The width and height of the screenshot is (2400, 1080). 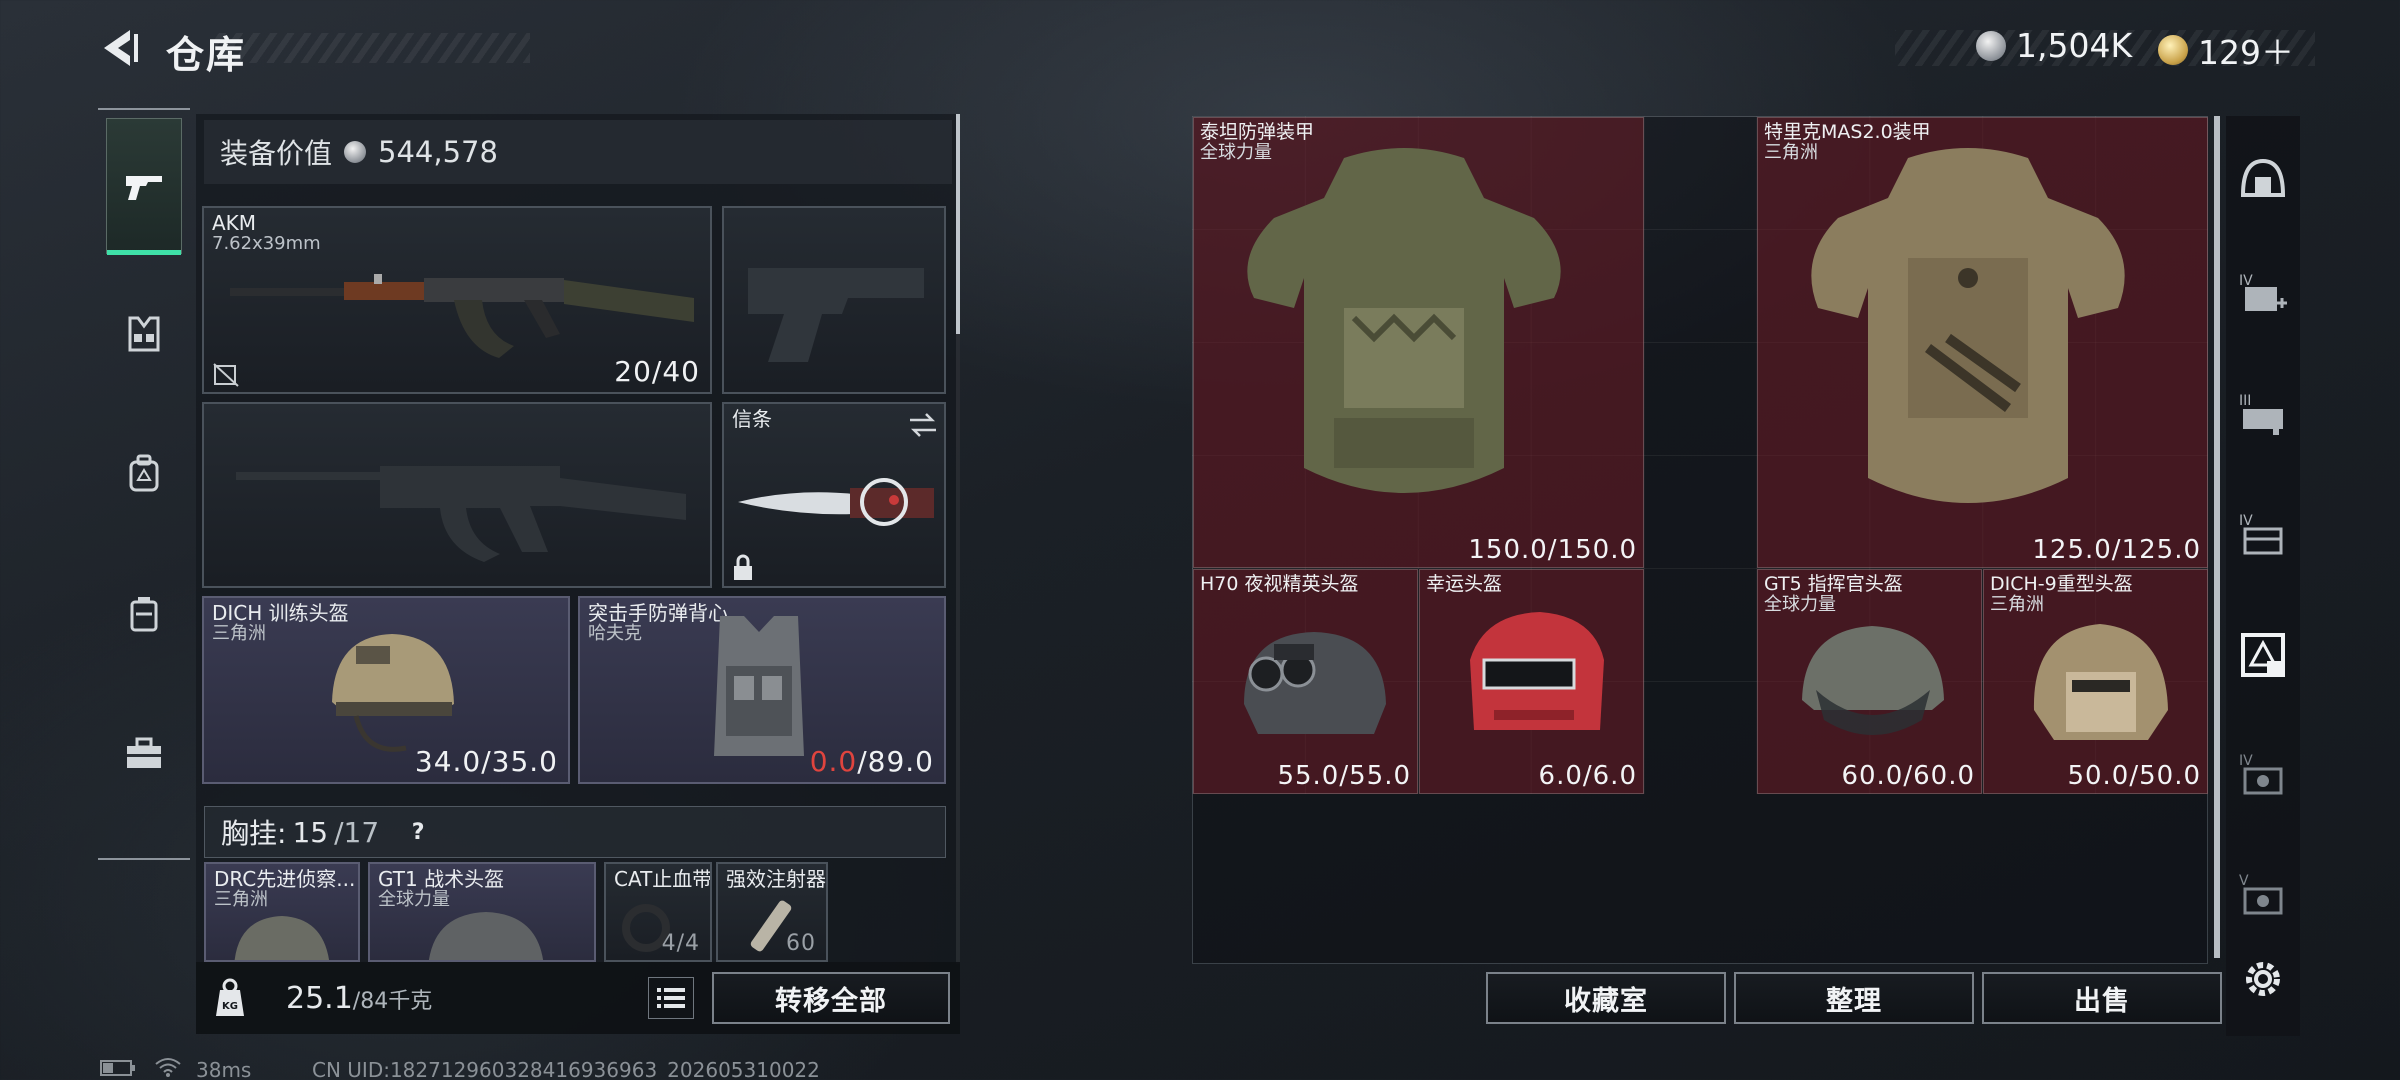 I want to click on category-pouch, so click(x=144, y=614).